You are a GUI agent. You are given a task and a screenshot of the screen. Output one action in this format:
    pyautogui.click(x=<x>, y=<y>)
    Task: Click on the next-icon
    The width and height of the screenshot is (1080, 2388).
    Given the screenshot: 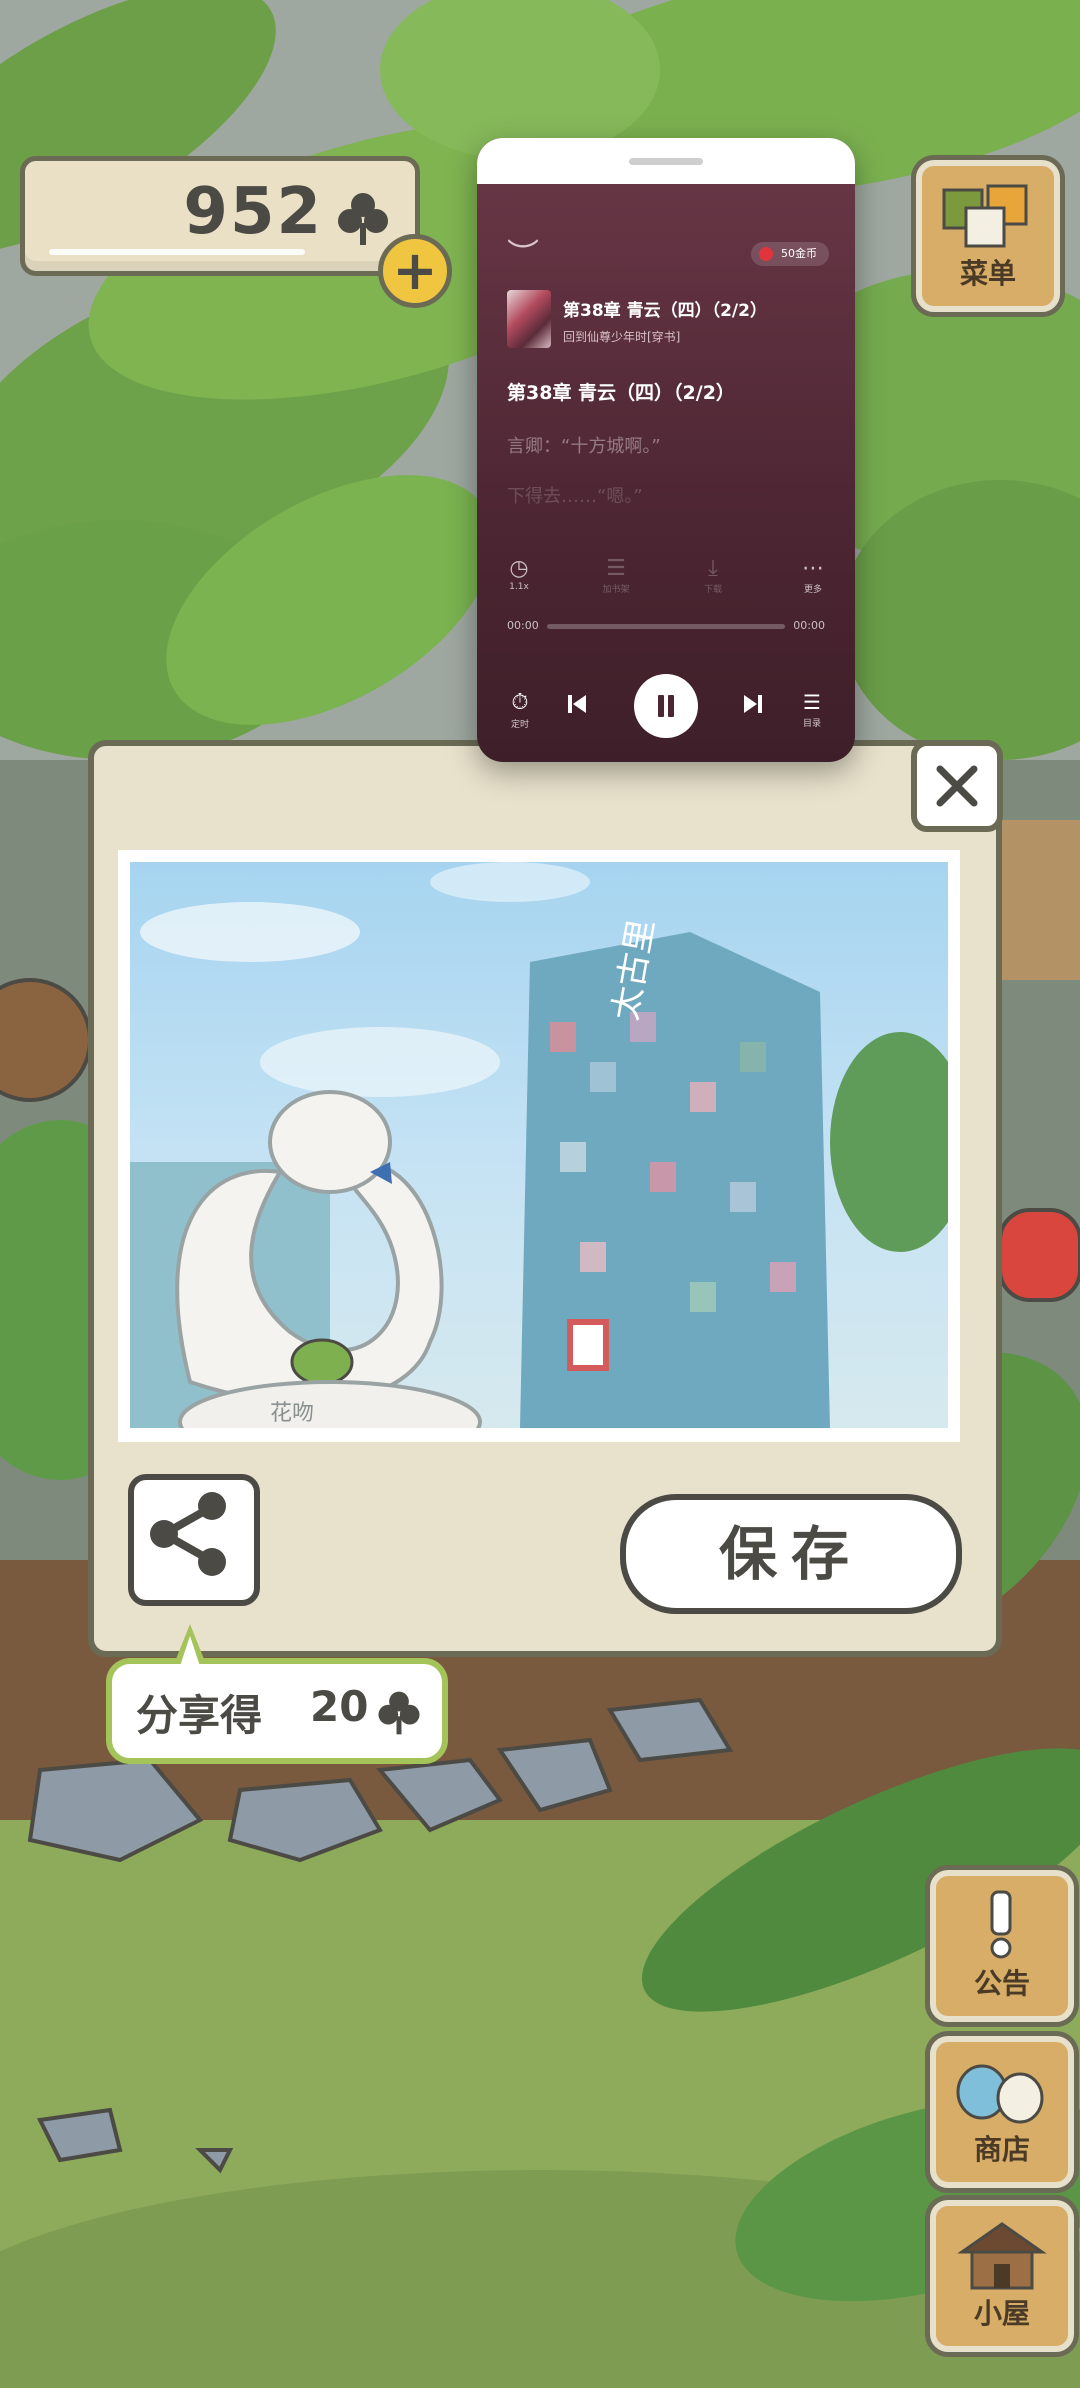 What is the action you would take?
    pyautogui.click(x=753, y=704)
    